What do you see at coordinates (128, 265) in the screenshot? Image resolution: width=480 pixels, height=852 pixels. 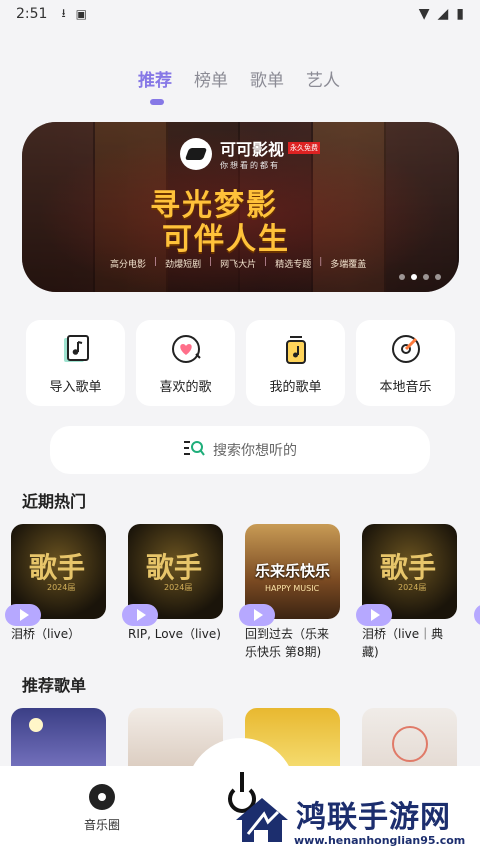 I see `banner-feature: 高分电影` at bounding box center [128, 265].